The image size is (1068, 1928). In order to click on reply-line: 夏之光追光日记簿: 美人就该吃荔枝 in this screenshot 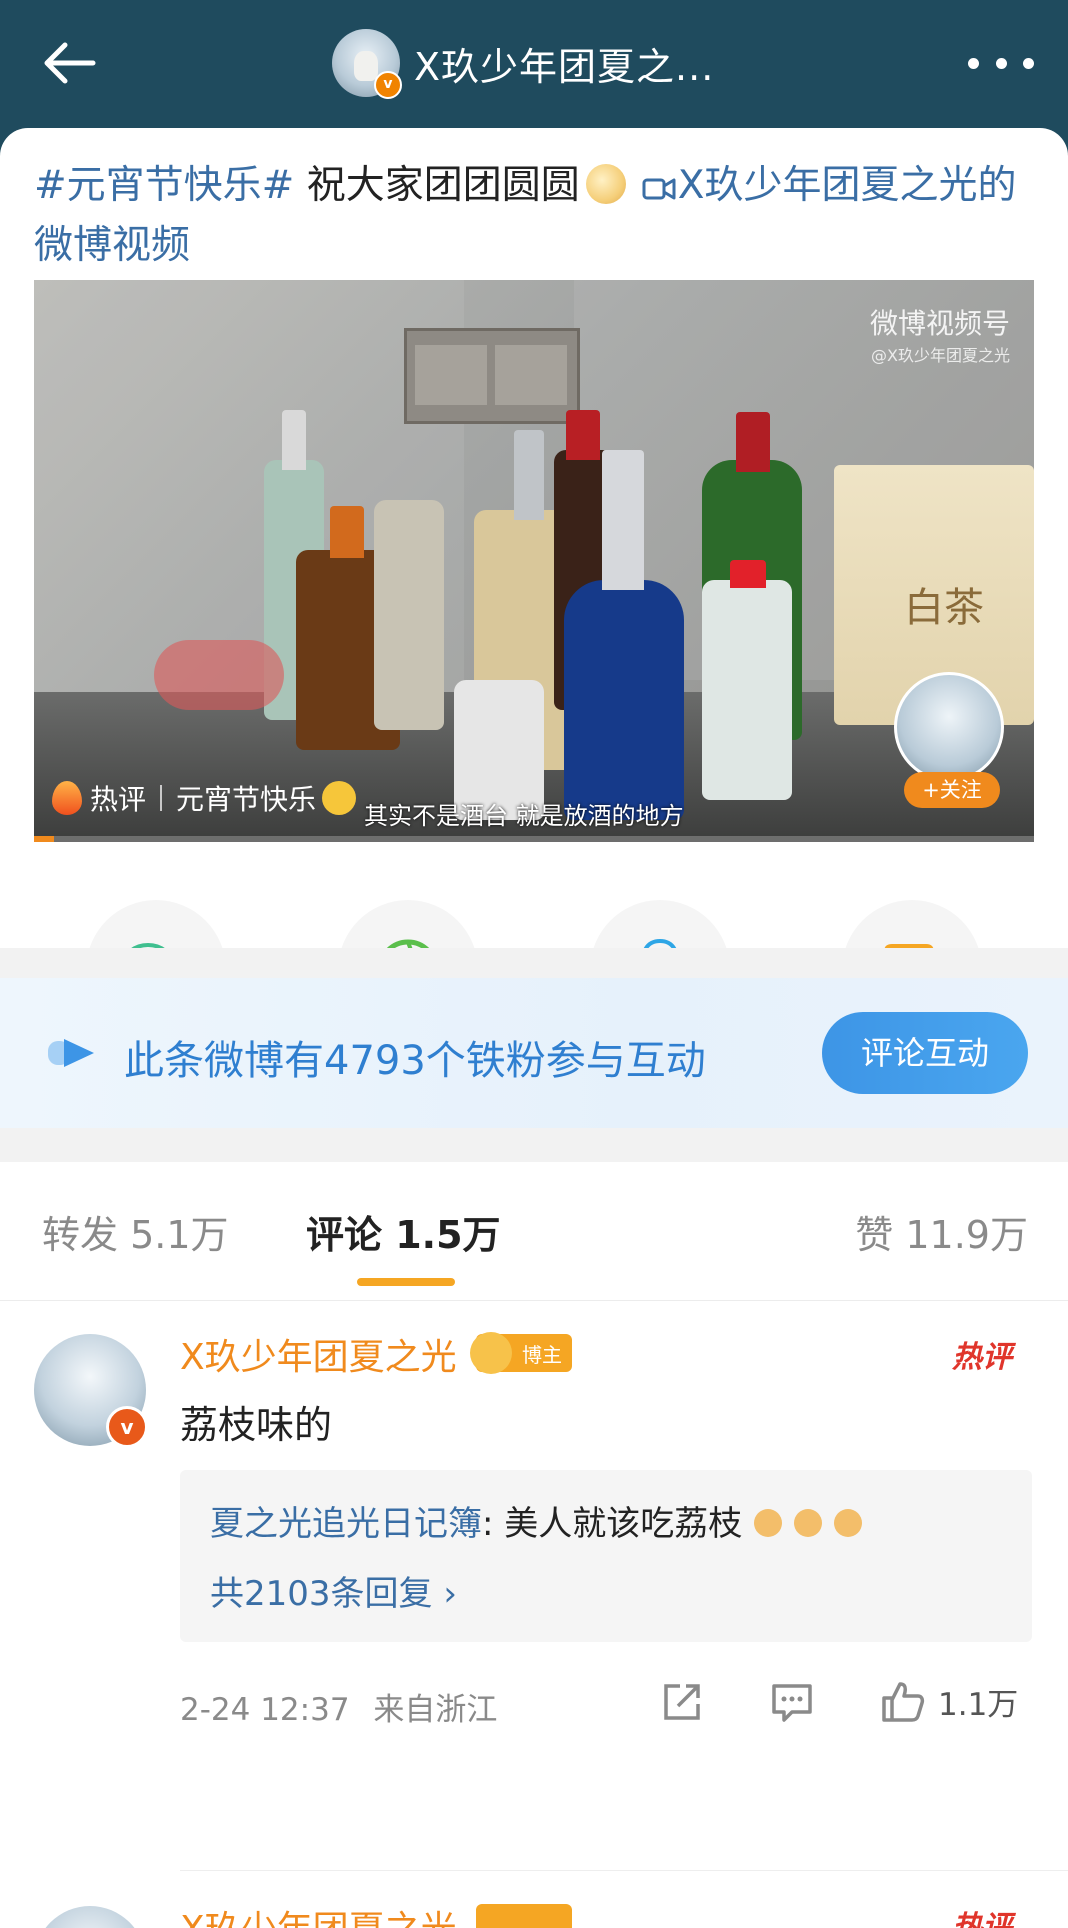, I will do `click(536, 1520)`.